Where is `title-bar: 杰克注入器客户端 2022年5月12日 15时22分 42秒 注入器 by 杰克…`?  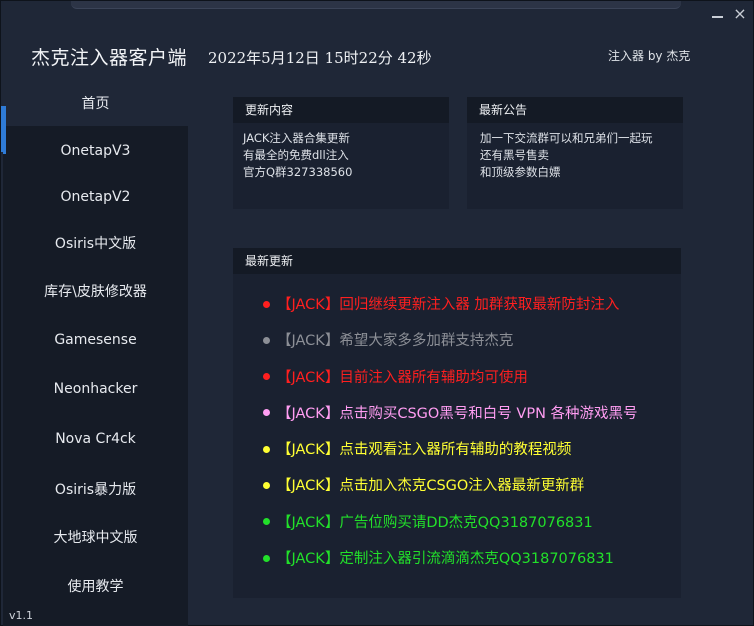 title-bar: 杰克注入器客户端 2022年5月12日 15时22分 42秒 注入器 by 杰克… is located at coordinates (377, 41).